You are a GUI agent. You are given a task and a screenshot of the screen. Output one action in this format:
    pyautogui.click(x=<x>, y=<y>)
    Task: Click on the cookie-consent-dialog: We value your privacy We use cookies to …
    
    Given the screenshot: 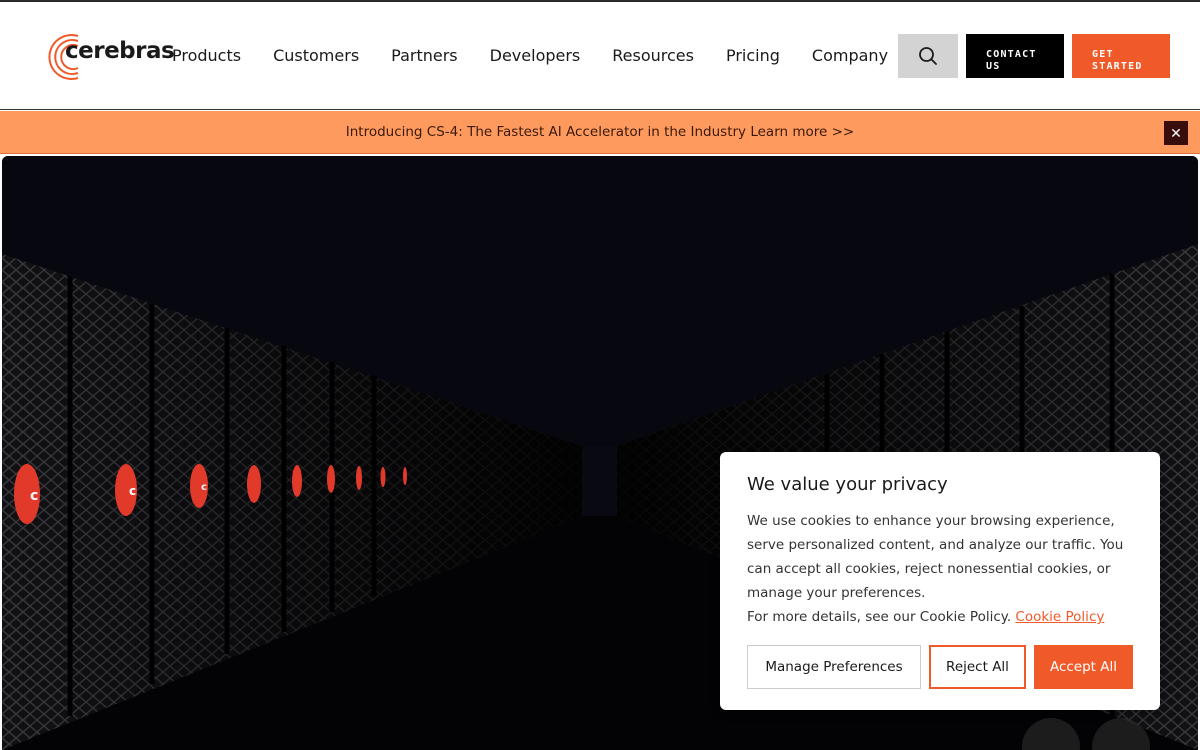 What is the action you would take?
    pyautogui.click(x=940, y=581)
    